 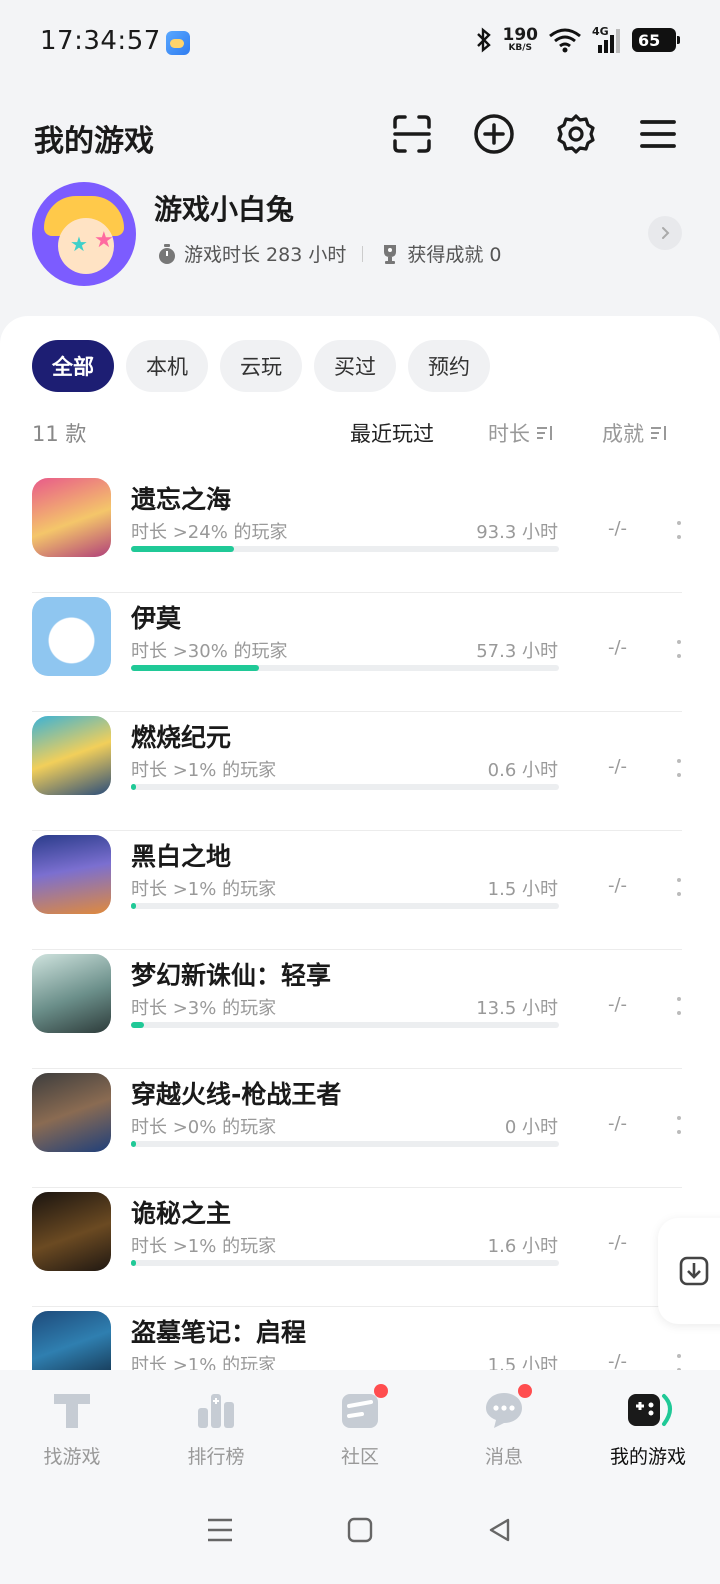 I want to click on sort-row: 11 款 最近玩过 时长 成就, so click(x=357, y=434).